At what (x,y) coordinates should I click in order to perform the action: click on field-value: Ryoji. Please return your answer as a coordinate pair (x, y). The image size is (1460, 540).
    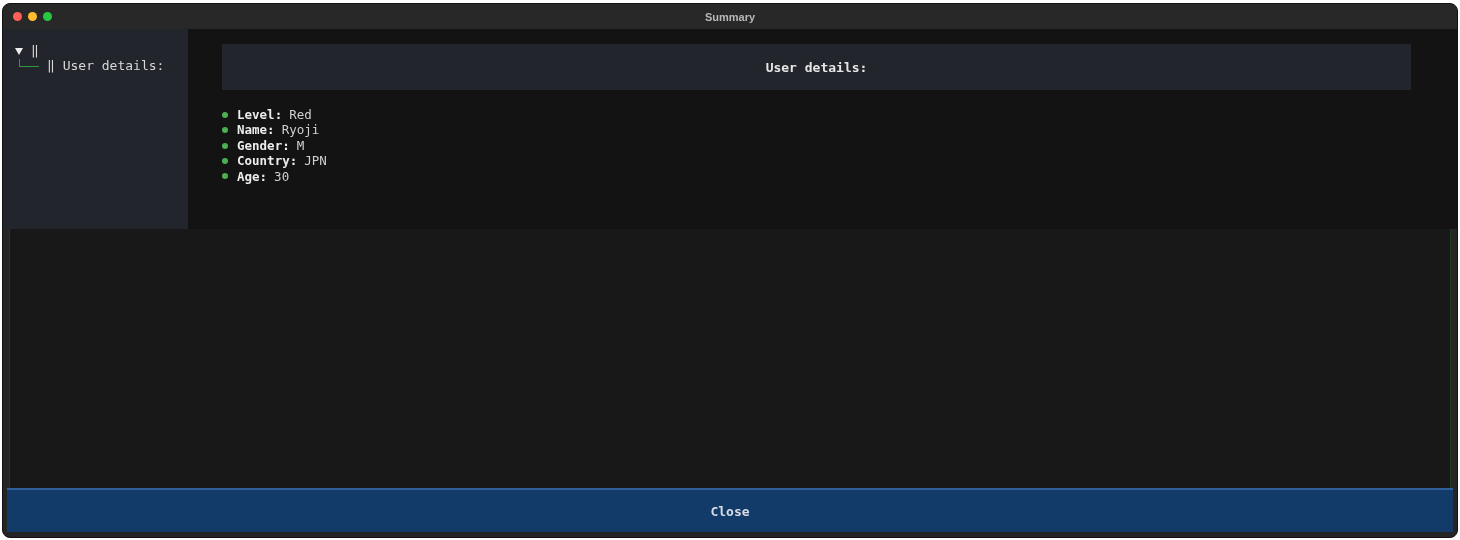
    Looking at the image, I should click on (300, 130).